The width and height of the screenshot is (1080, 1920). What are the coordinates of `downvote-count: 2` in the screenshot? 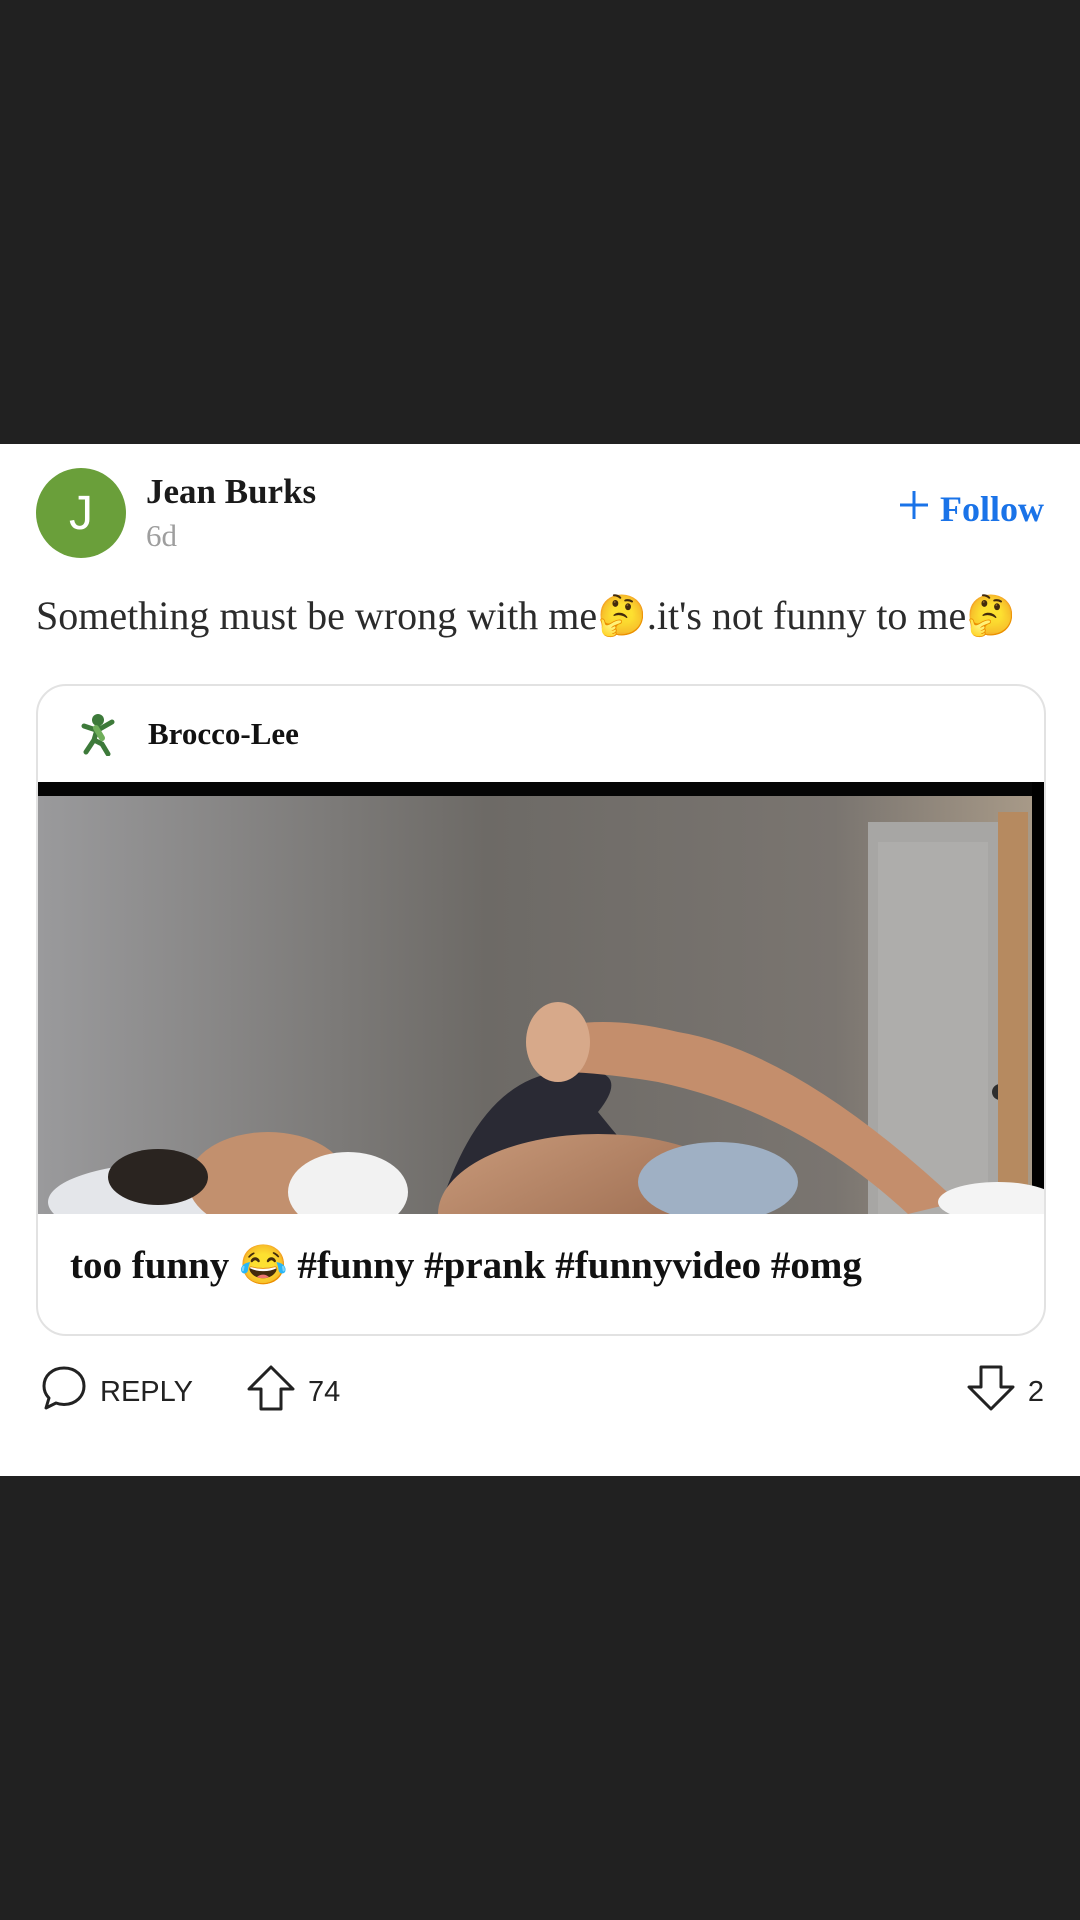 It's located at (1035, 1391).